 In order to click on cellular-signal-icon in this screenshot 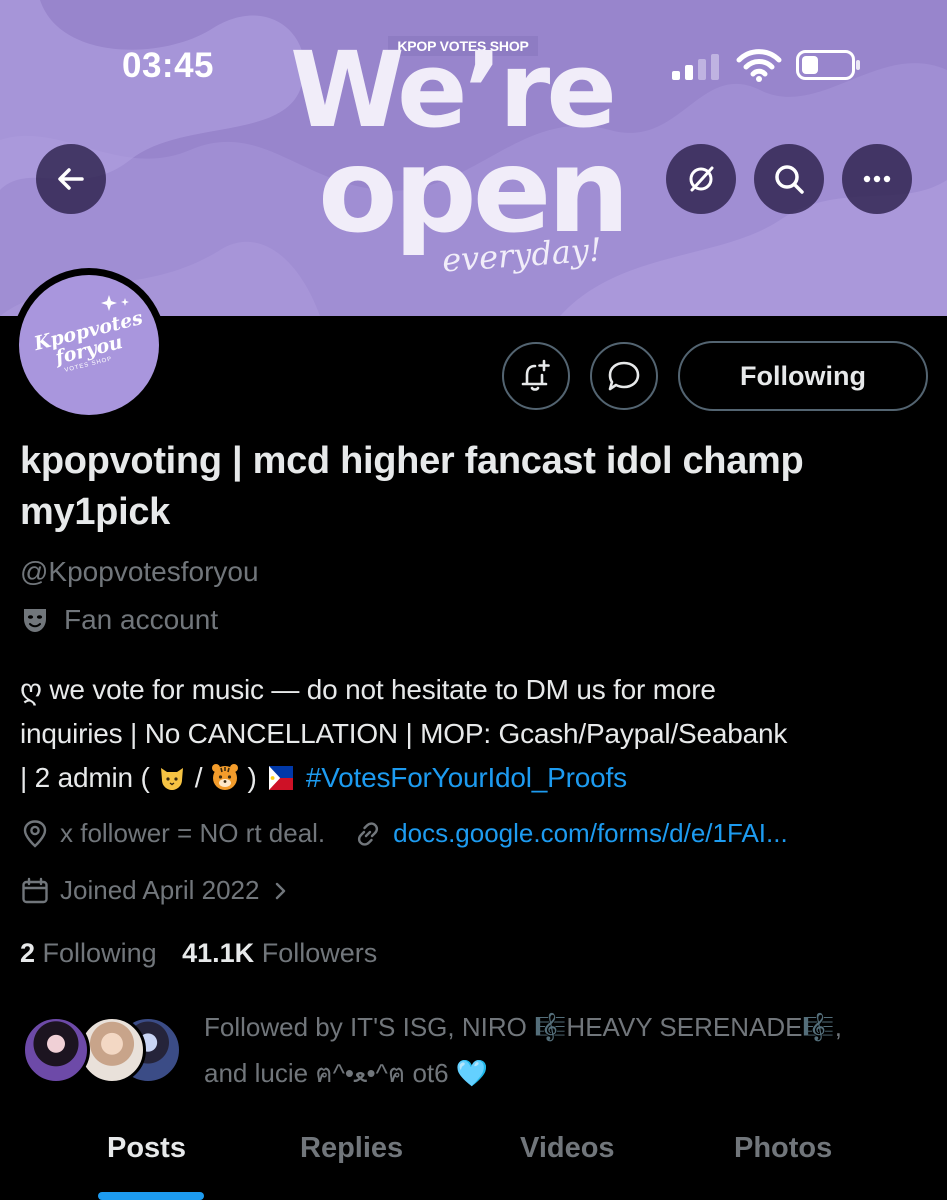, I will do `click(695, 67)`.